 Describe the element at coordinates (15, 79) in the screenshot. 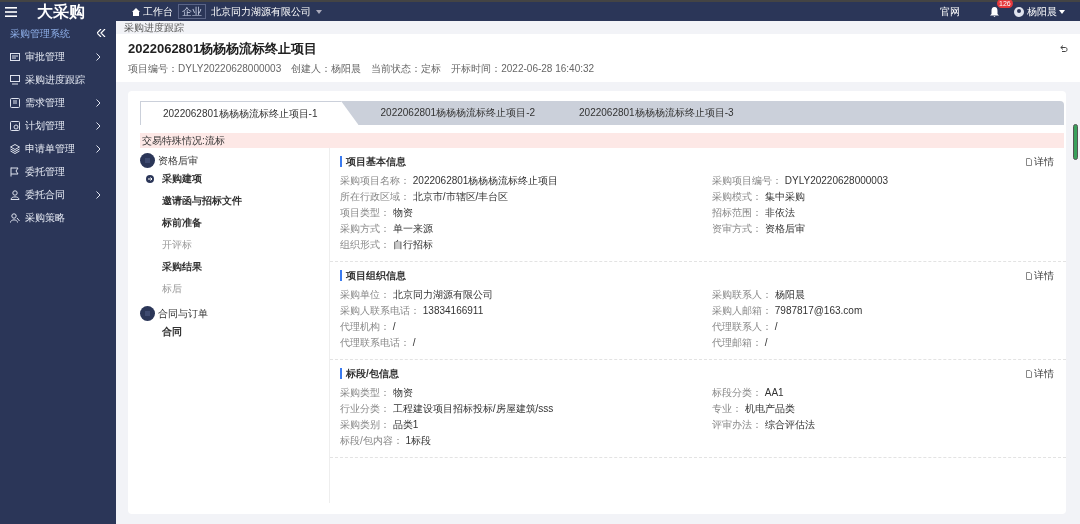

I see `monitor-icon` at that location.